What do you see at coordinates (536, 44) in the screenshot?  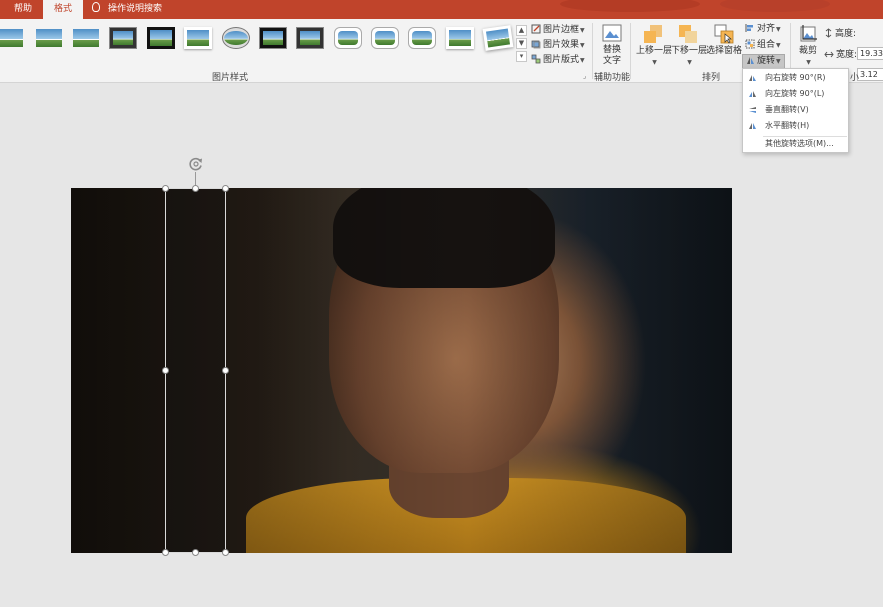 I see `effects-icon` at bounding box center [536, 44].